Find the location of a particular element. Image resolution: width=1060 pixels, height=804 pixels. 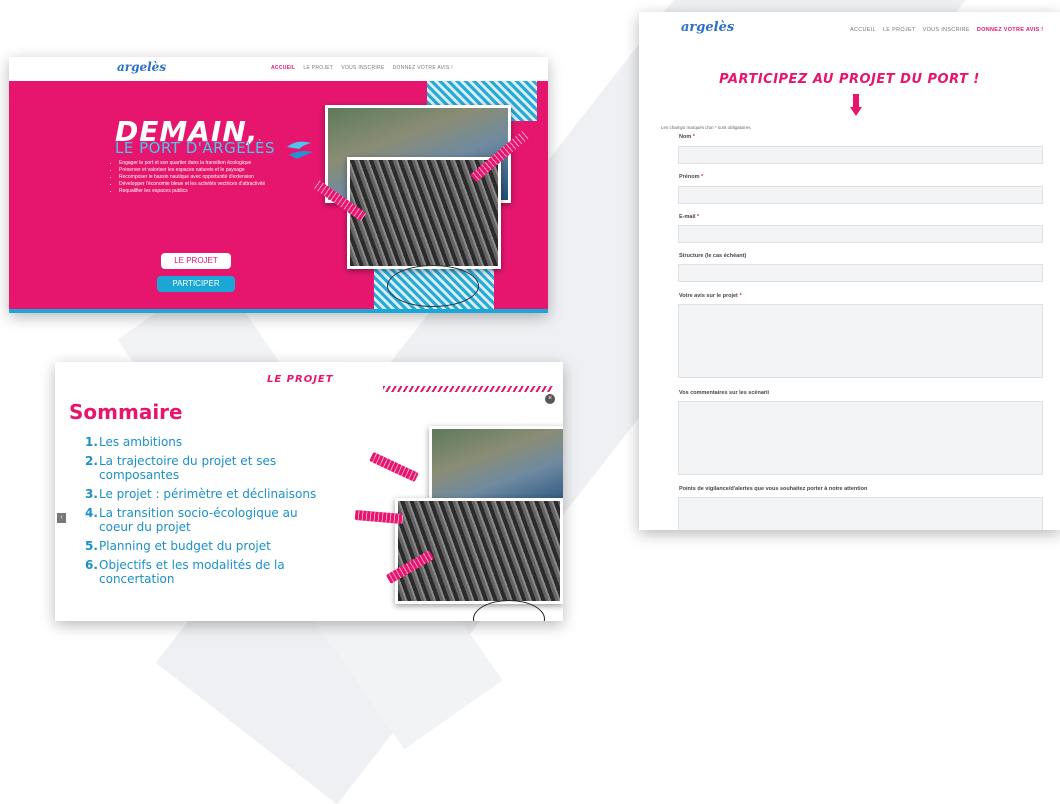

commentaires-textarea is located at coordinates (860, 438).